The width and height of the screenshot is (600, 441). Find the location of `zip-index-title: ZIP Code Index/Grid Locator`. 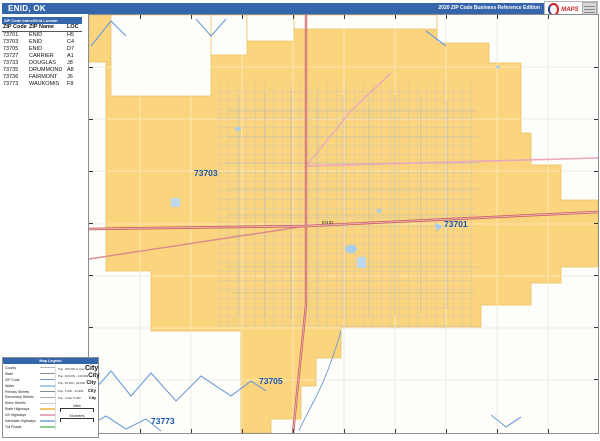

zip-index-title: ZIP Code Index/Grid Locator is located at coordinates (42, 20).